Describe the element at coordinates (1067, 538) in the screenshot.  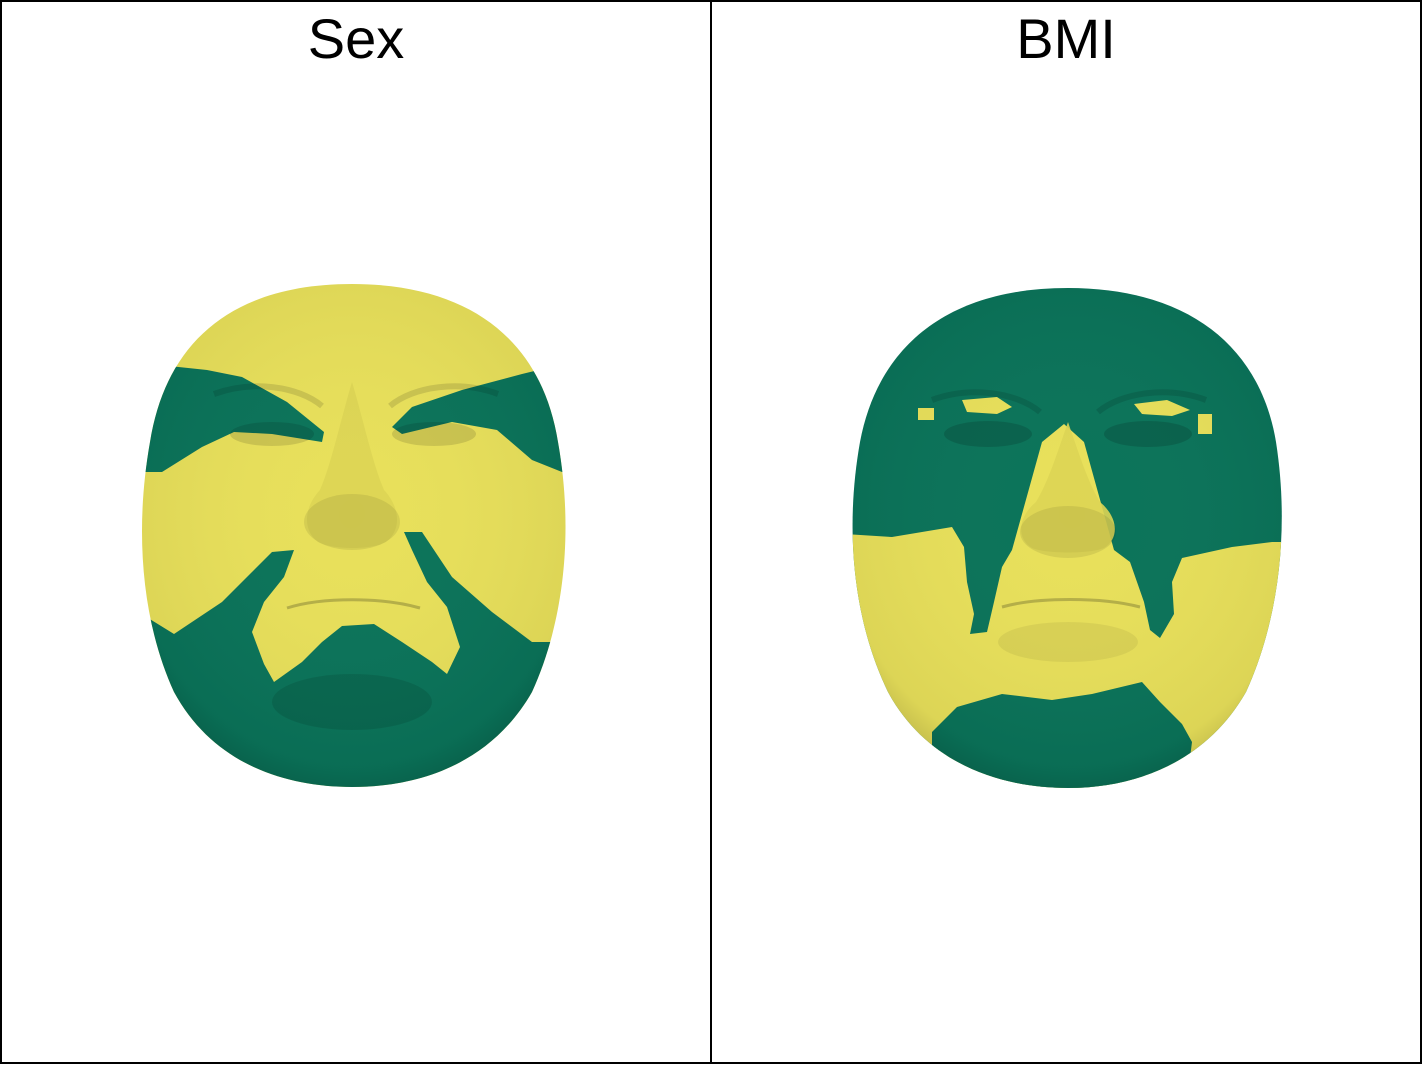
I see `face-map-bmi` at that location.